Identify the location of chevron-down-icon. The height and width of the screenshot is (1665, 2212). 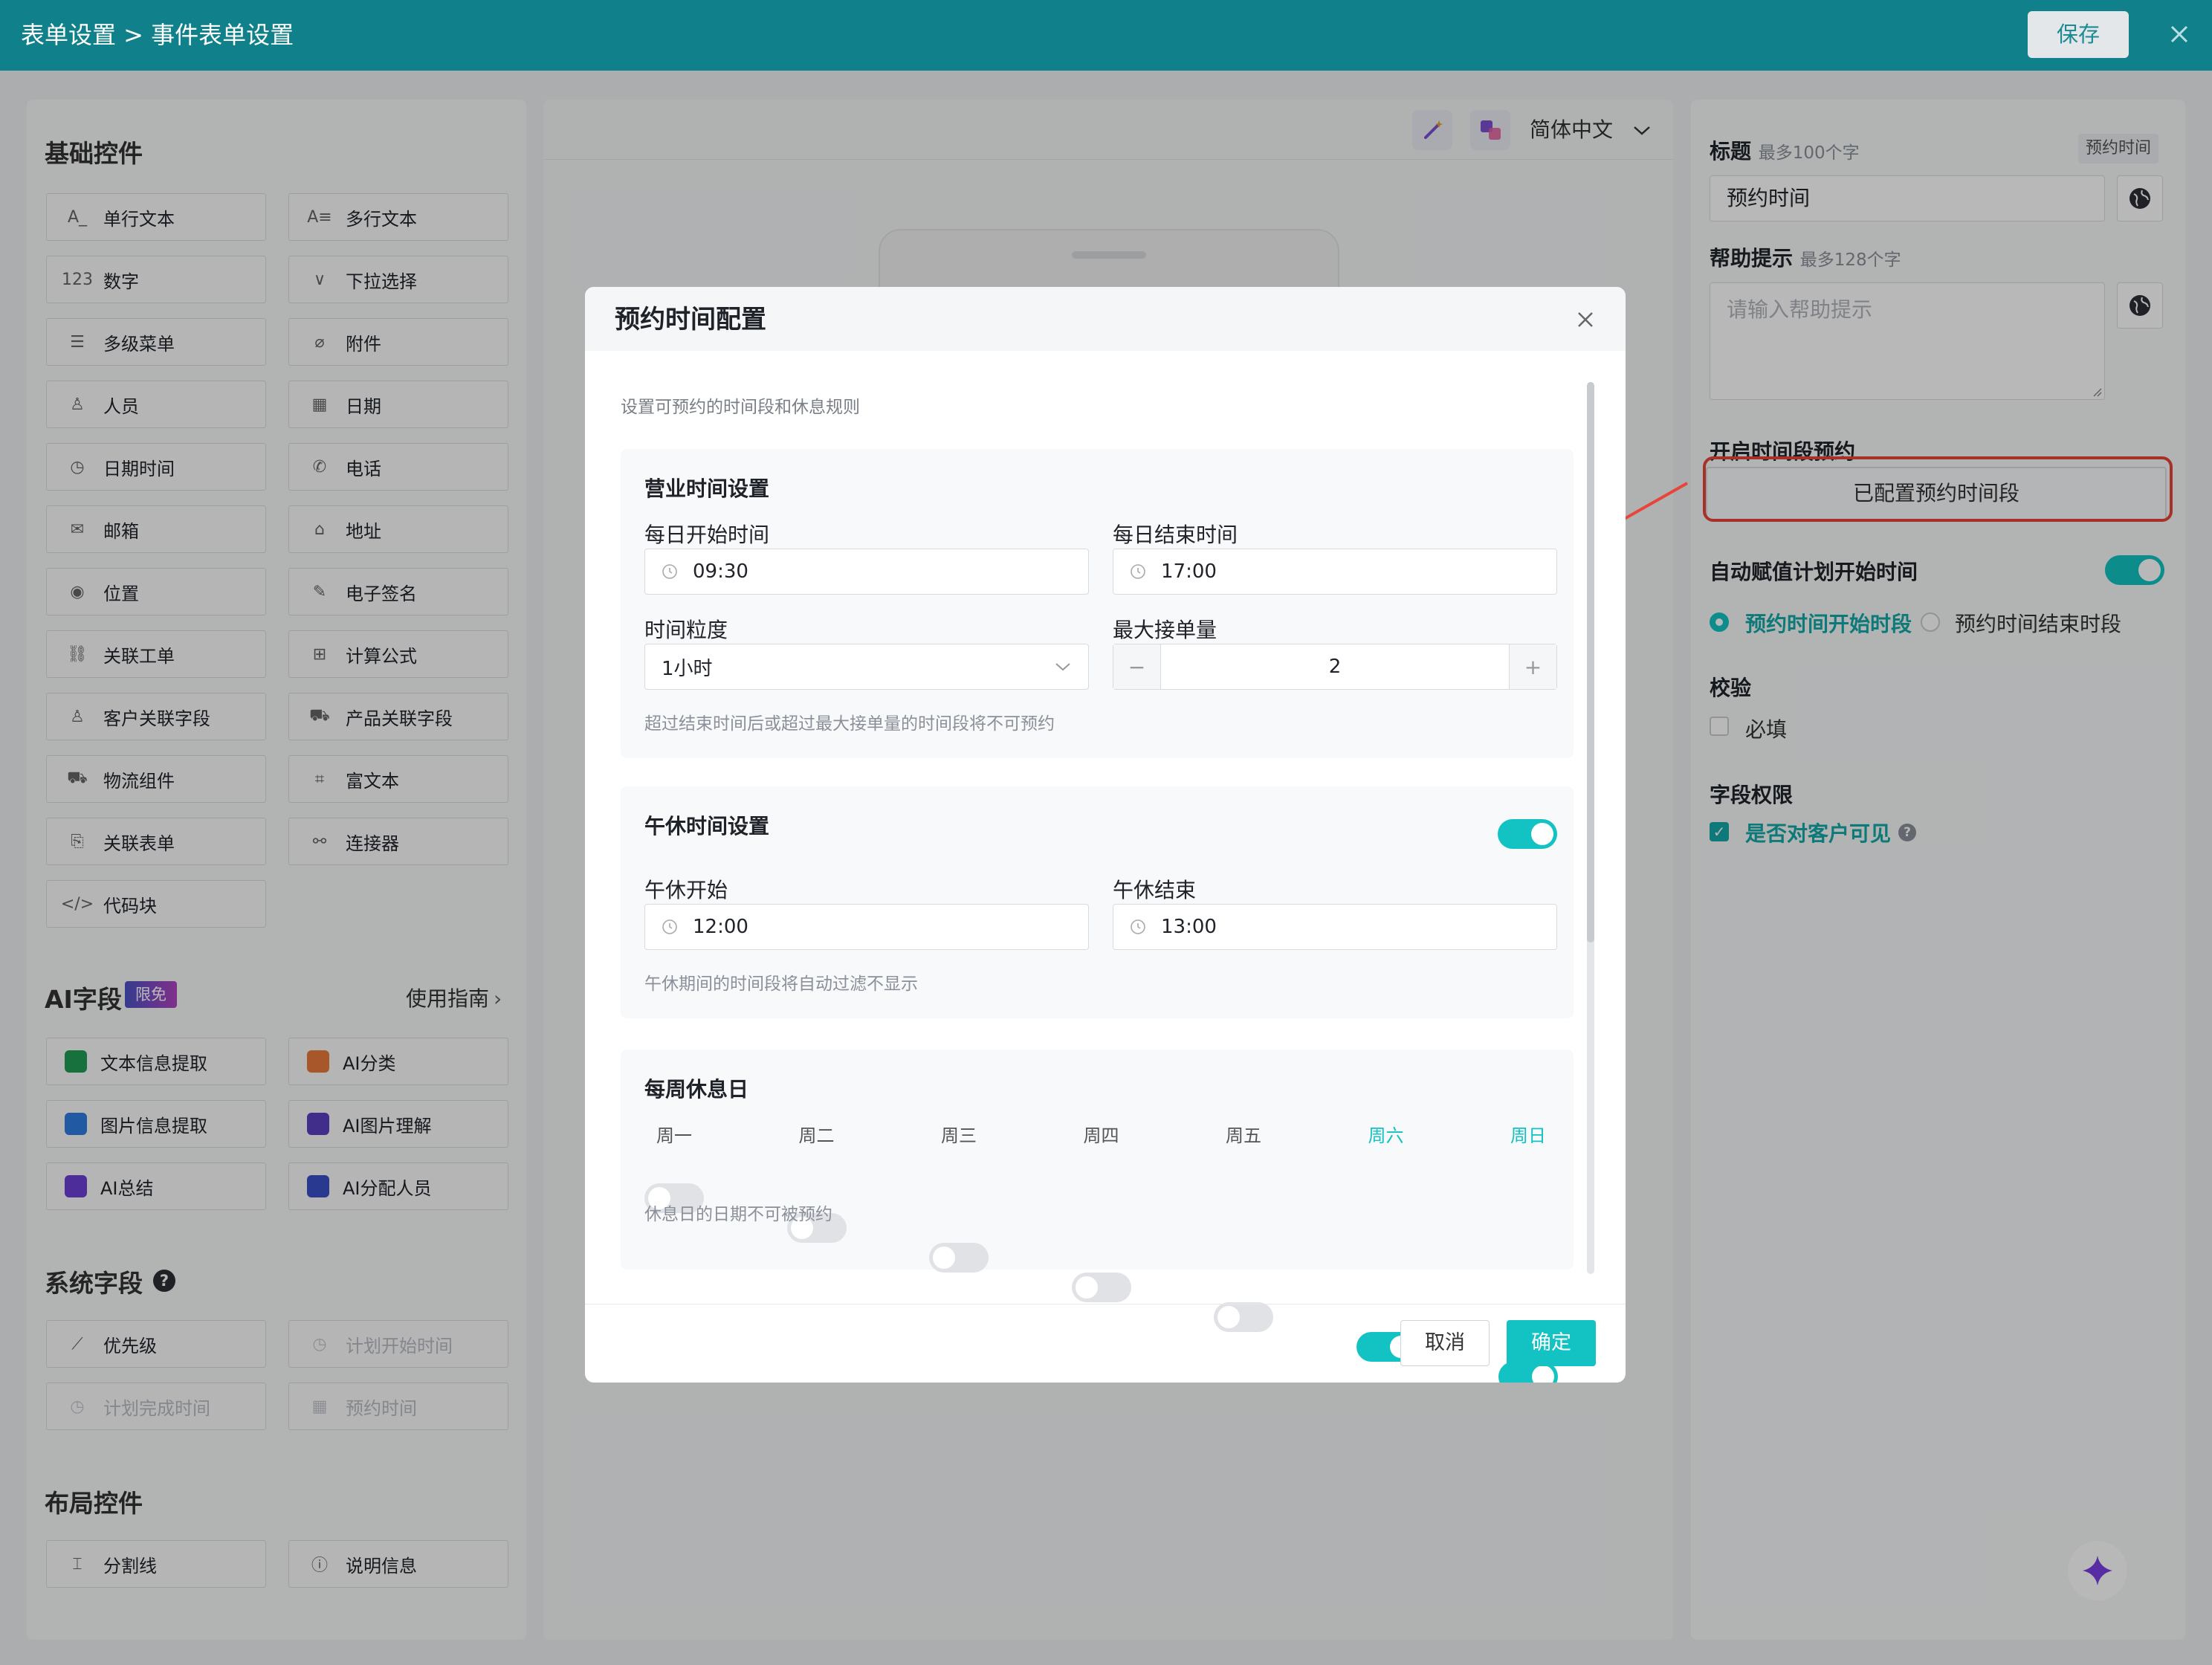
(1062, 667).